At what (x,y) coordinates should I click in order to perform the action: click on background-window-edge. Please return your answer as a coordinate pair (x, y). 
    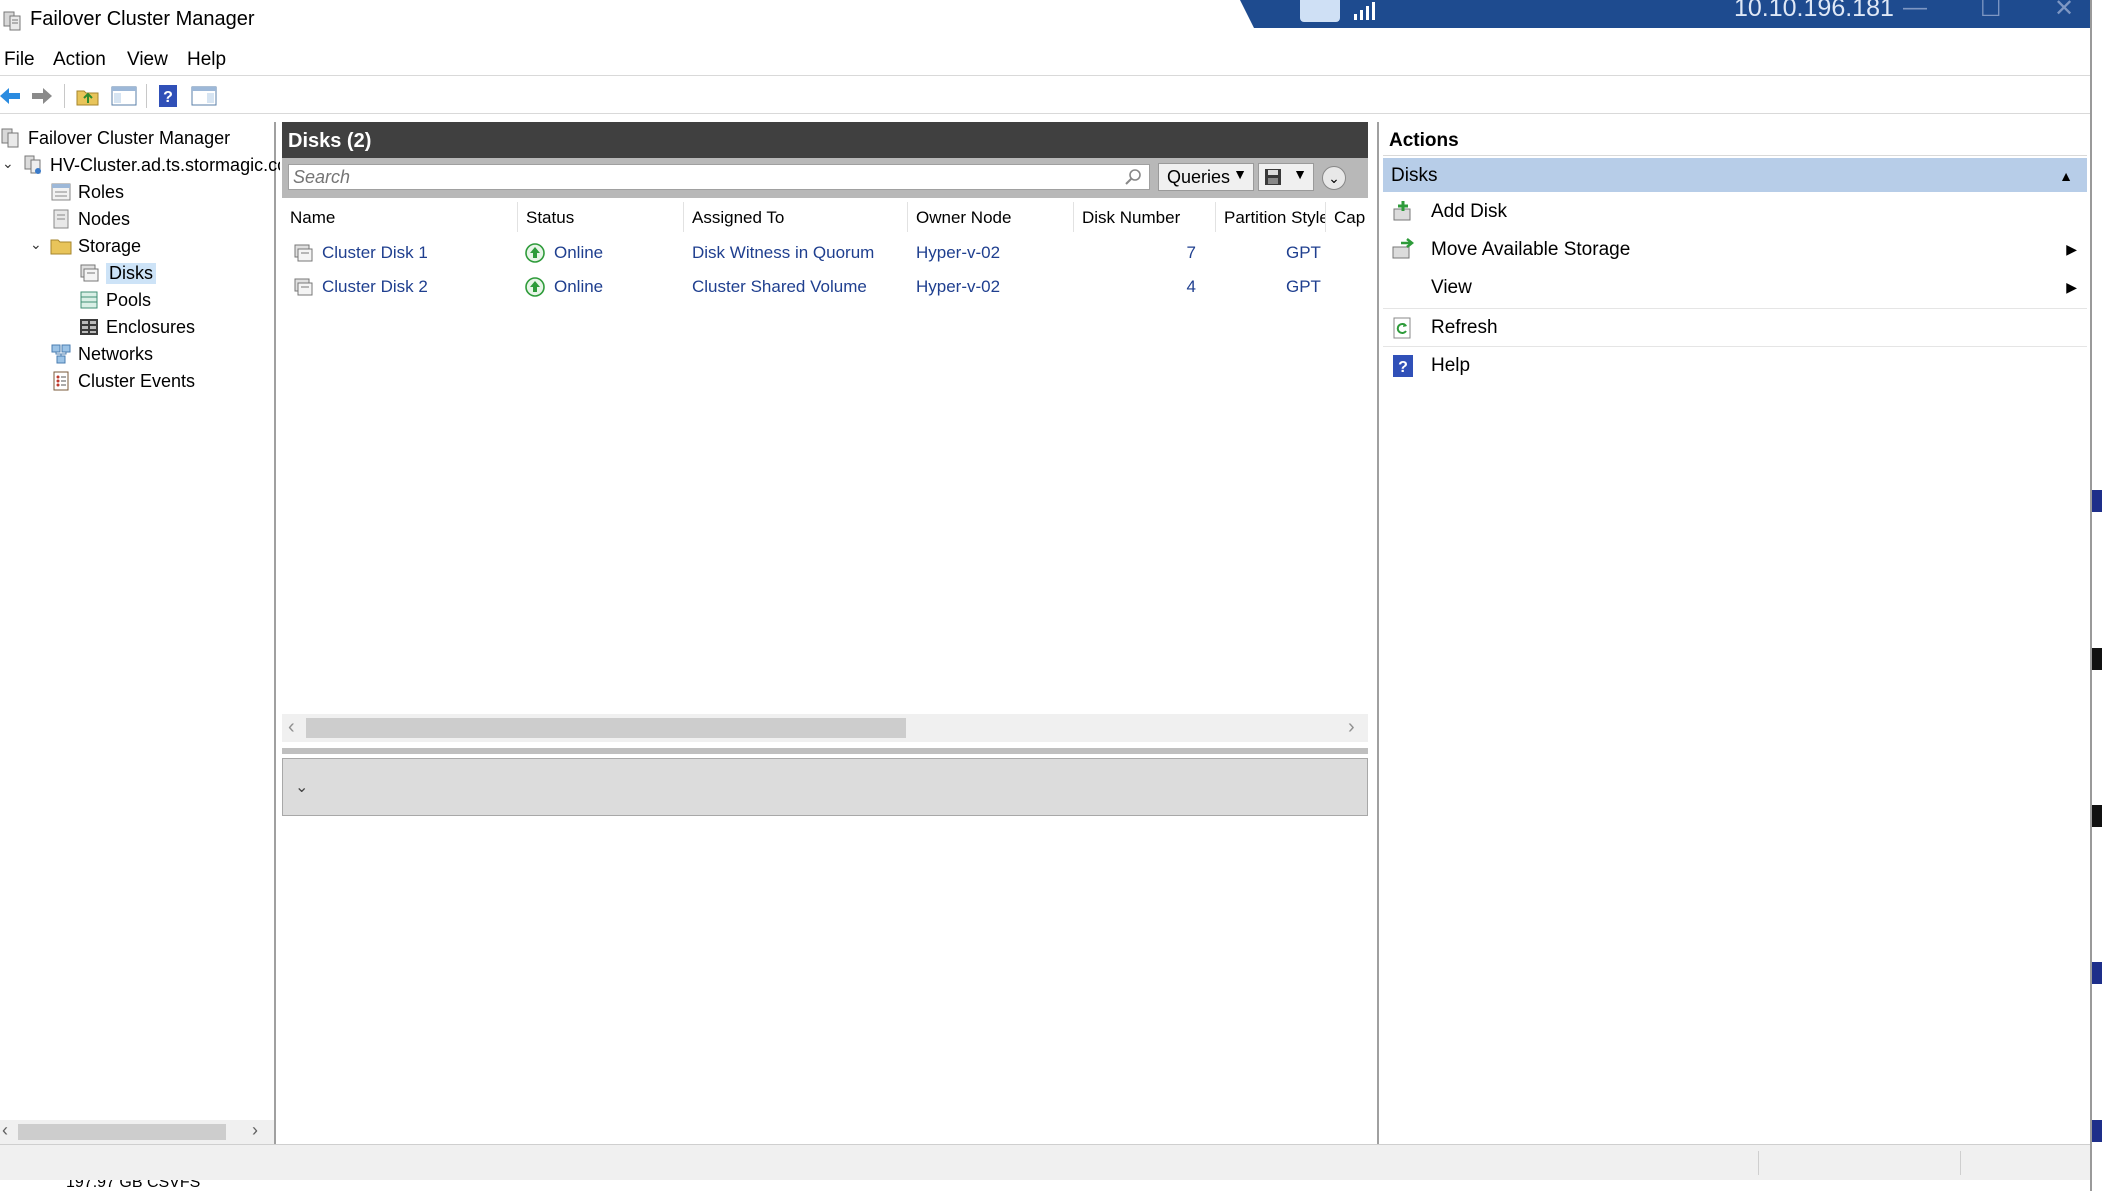
    Looking at the image, I should click on (2096, 595).